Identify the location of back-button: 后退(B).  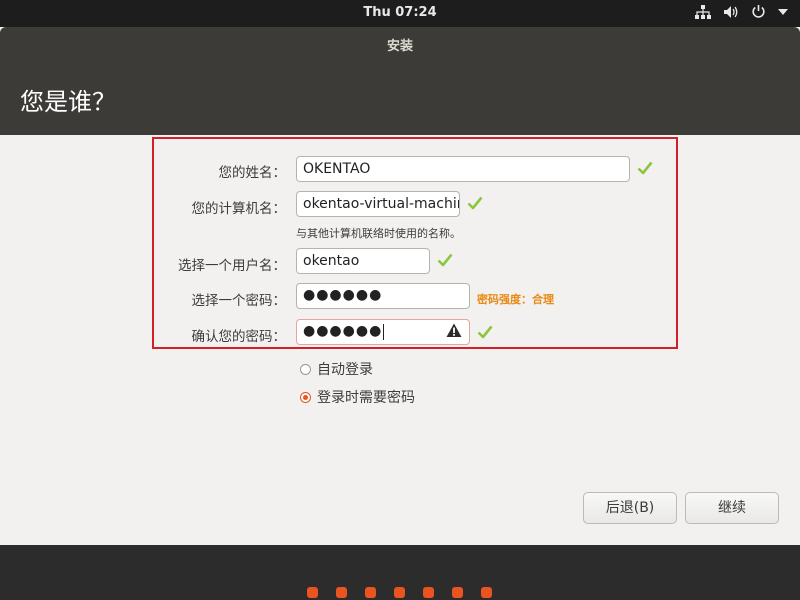
(630, 508).